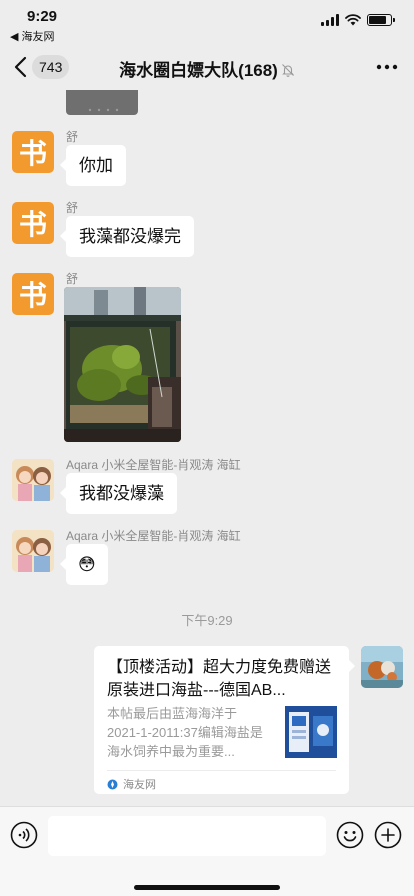 The height and width of the screenshot is (896, 414). I want to click on emoji-message: 😳, so click(84, 564).